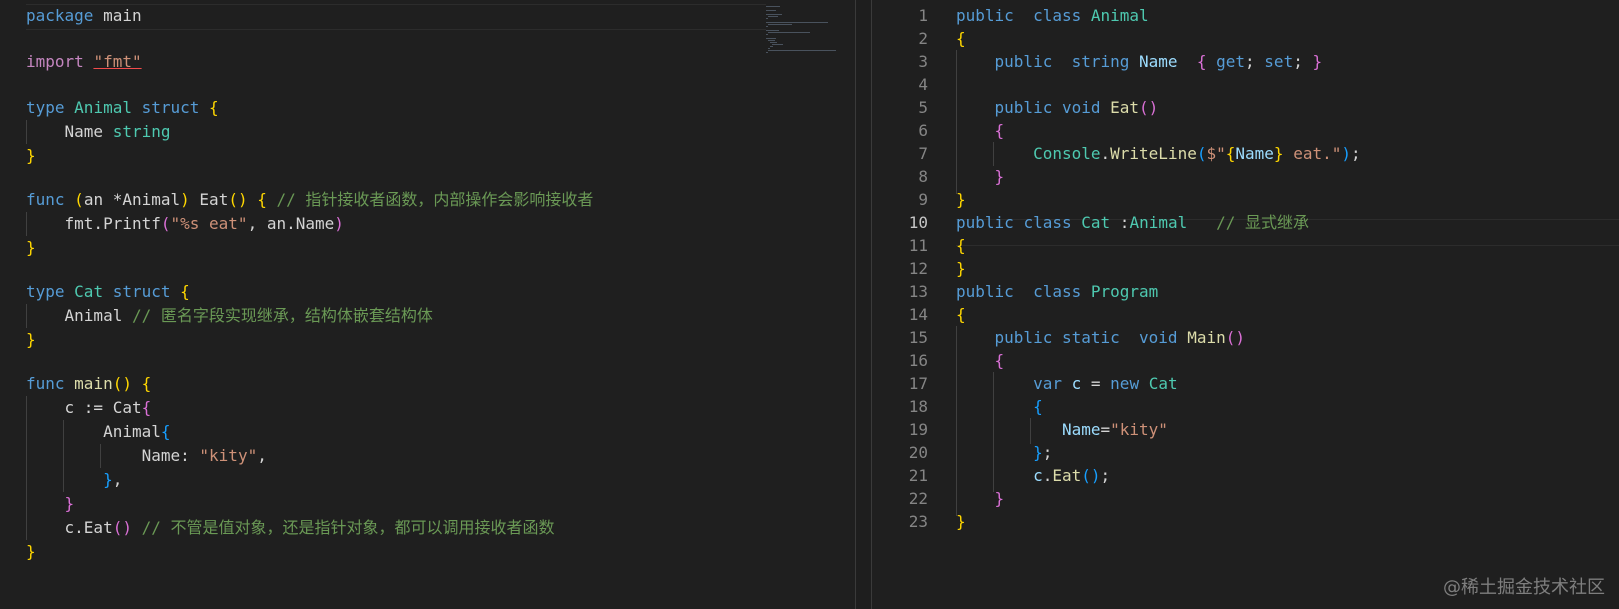  What do you see at coordinates (918, 314) in the screenshot?
I see `line-number: 14` at bounding box center [918, 314].